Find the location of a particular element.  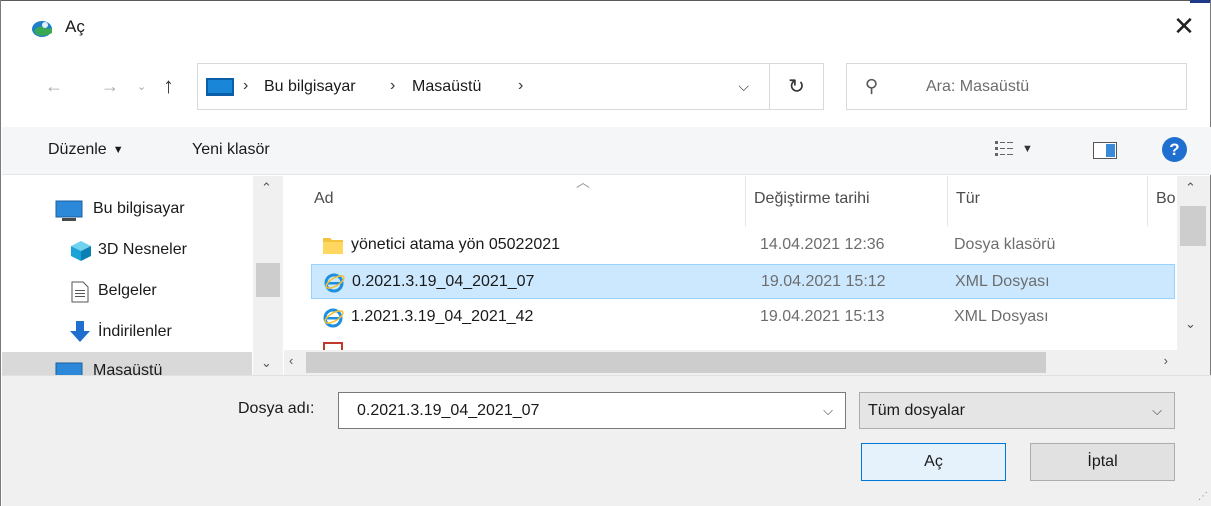

app-icon is located at coordinates (42, 29).